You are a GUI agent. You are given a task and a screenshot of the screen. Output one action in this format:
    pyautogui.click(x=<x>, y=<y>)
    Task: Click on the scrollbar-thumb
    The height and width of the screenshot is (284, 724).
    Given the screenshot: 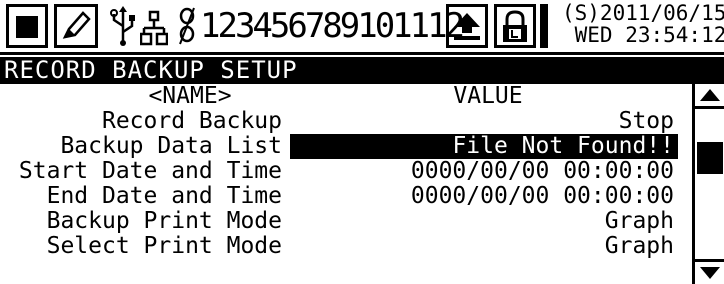 What is the action you would take?
    pyautogui.click(x=710, y=158)
    